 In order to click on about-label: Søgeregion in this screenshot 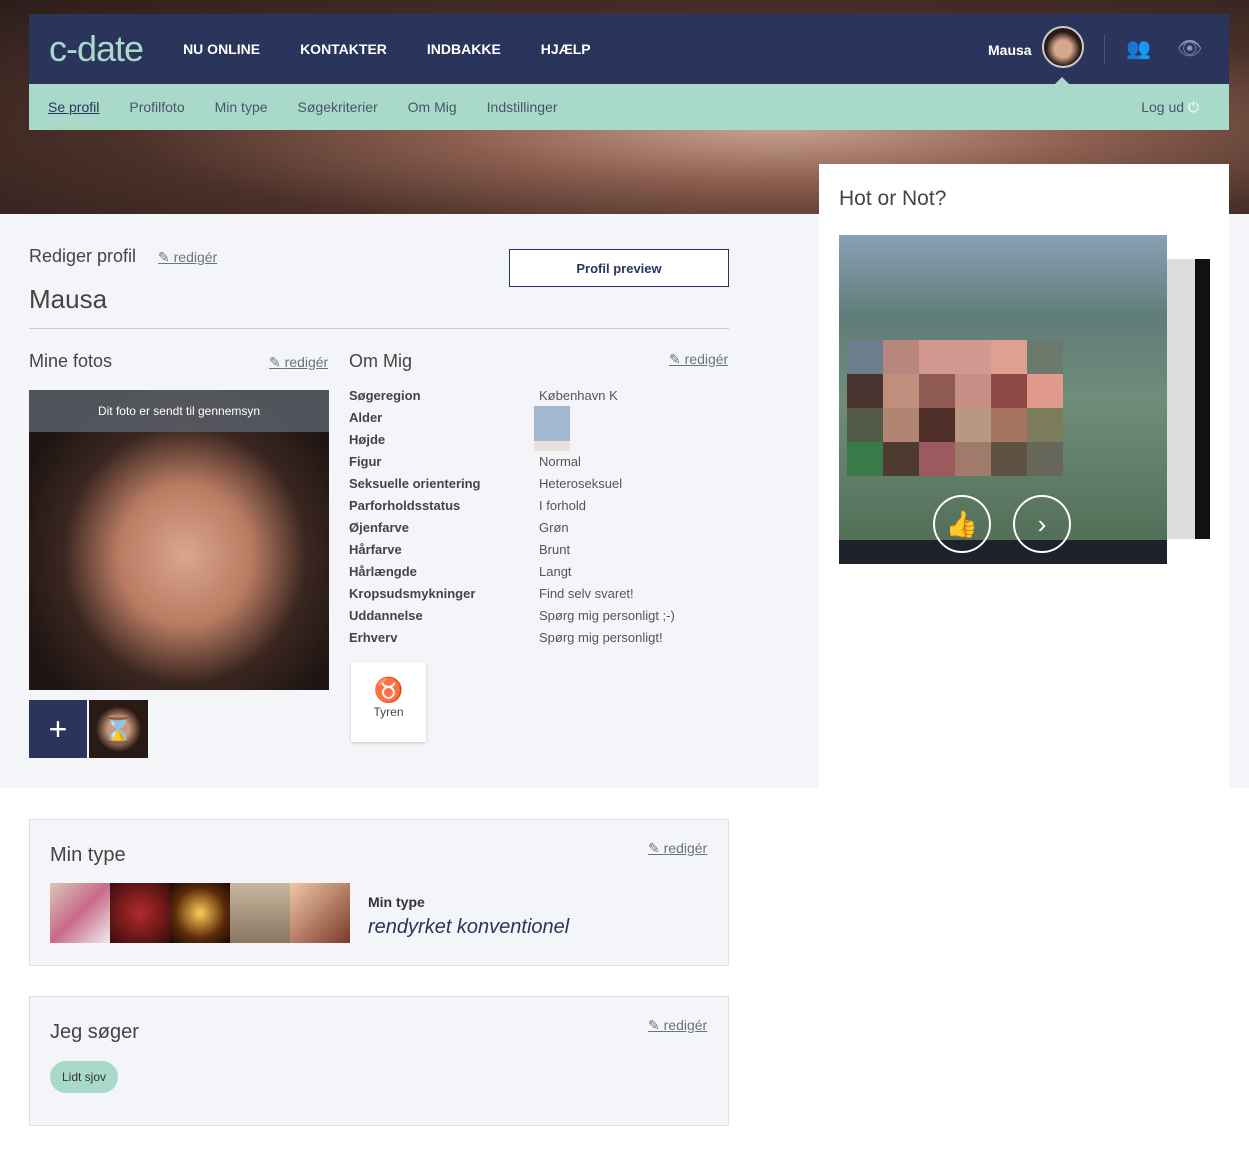, I will do `click(385, 395)`.